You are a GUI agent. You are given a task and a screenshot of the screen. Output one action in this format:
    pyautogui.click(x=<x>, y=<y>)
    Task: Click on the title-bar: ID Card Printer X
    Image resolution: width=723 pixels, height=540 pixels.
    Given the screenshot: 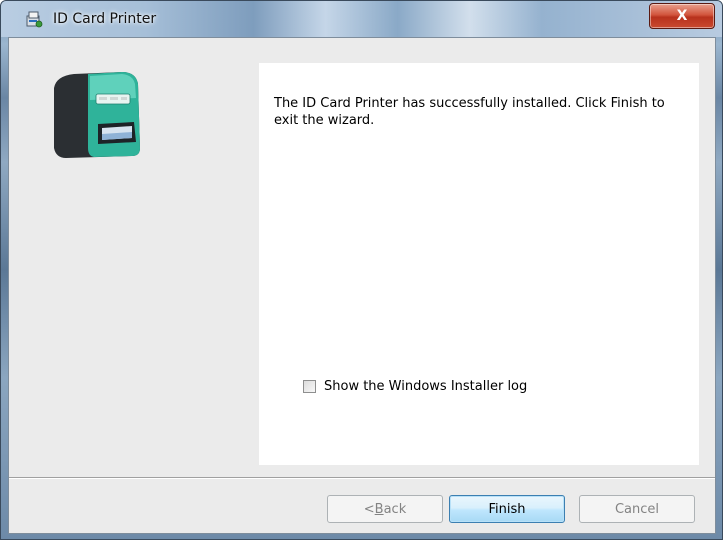 What is the action you would take?
    pyautogui.click(x=361, y=19)
    